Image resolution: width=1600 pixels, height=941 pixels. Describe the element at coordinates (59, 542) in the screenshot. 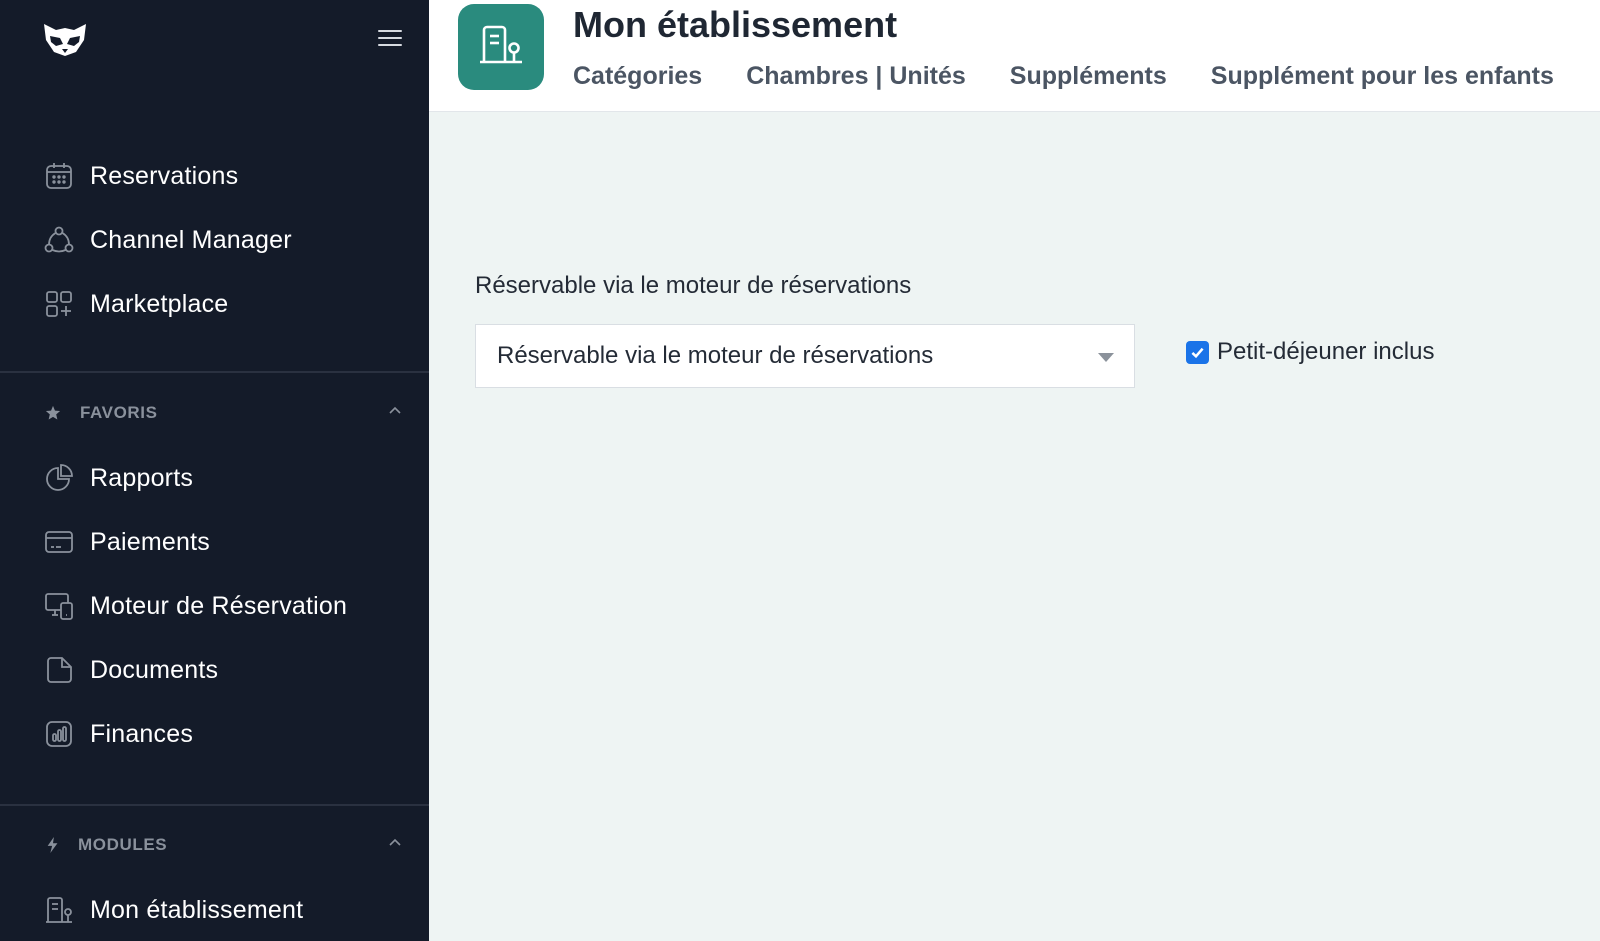

I see `credit-card-icon` at that location.